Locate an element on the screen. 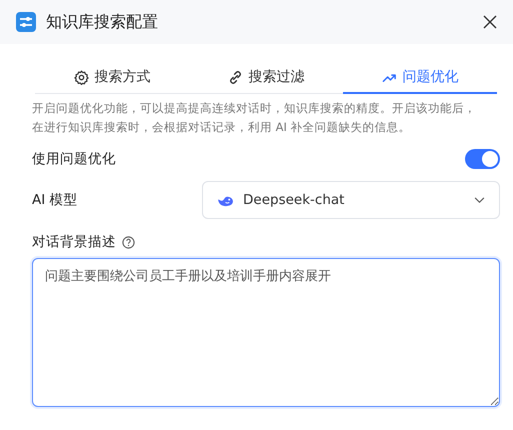 The image size is (513, 430). model-select: Deepseek-chat is located at coordinates (351, 200).